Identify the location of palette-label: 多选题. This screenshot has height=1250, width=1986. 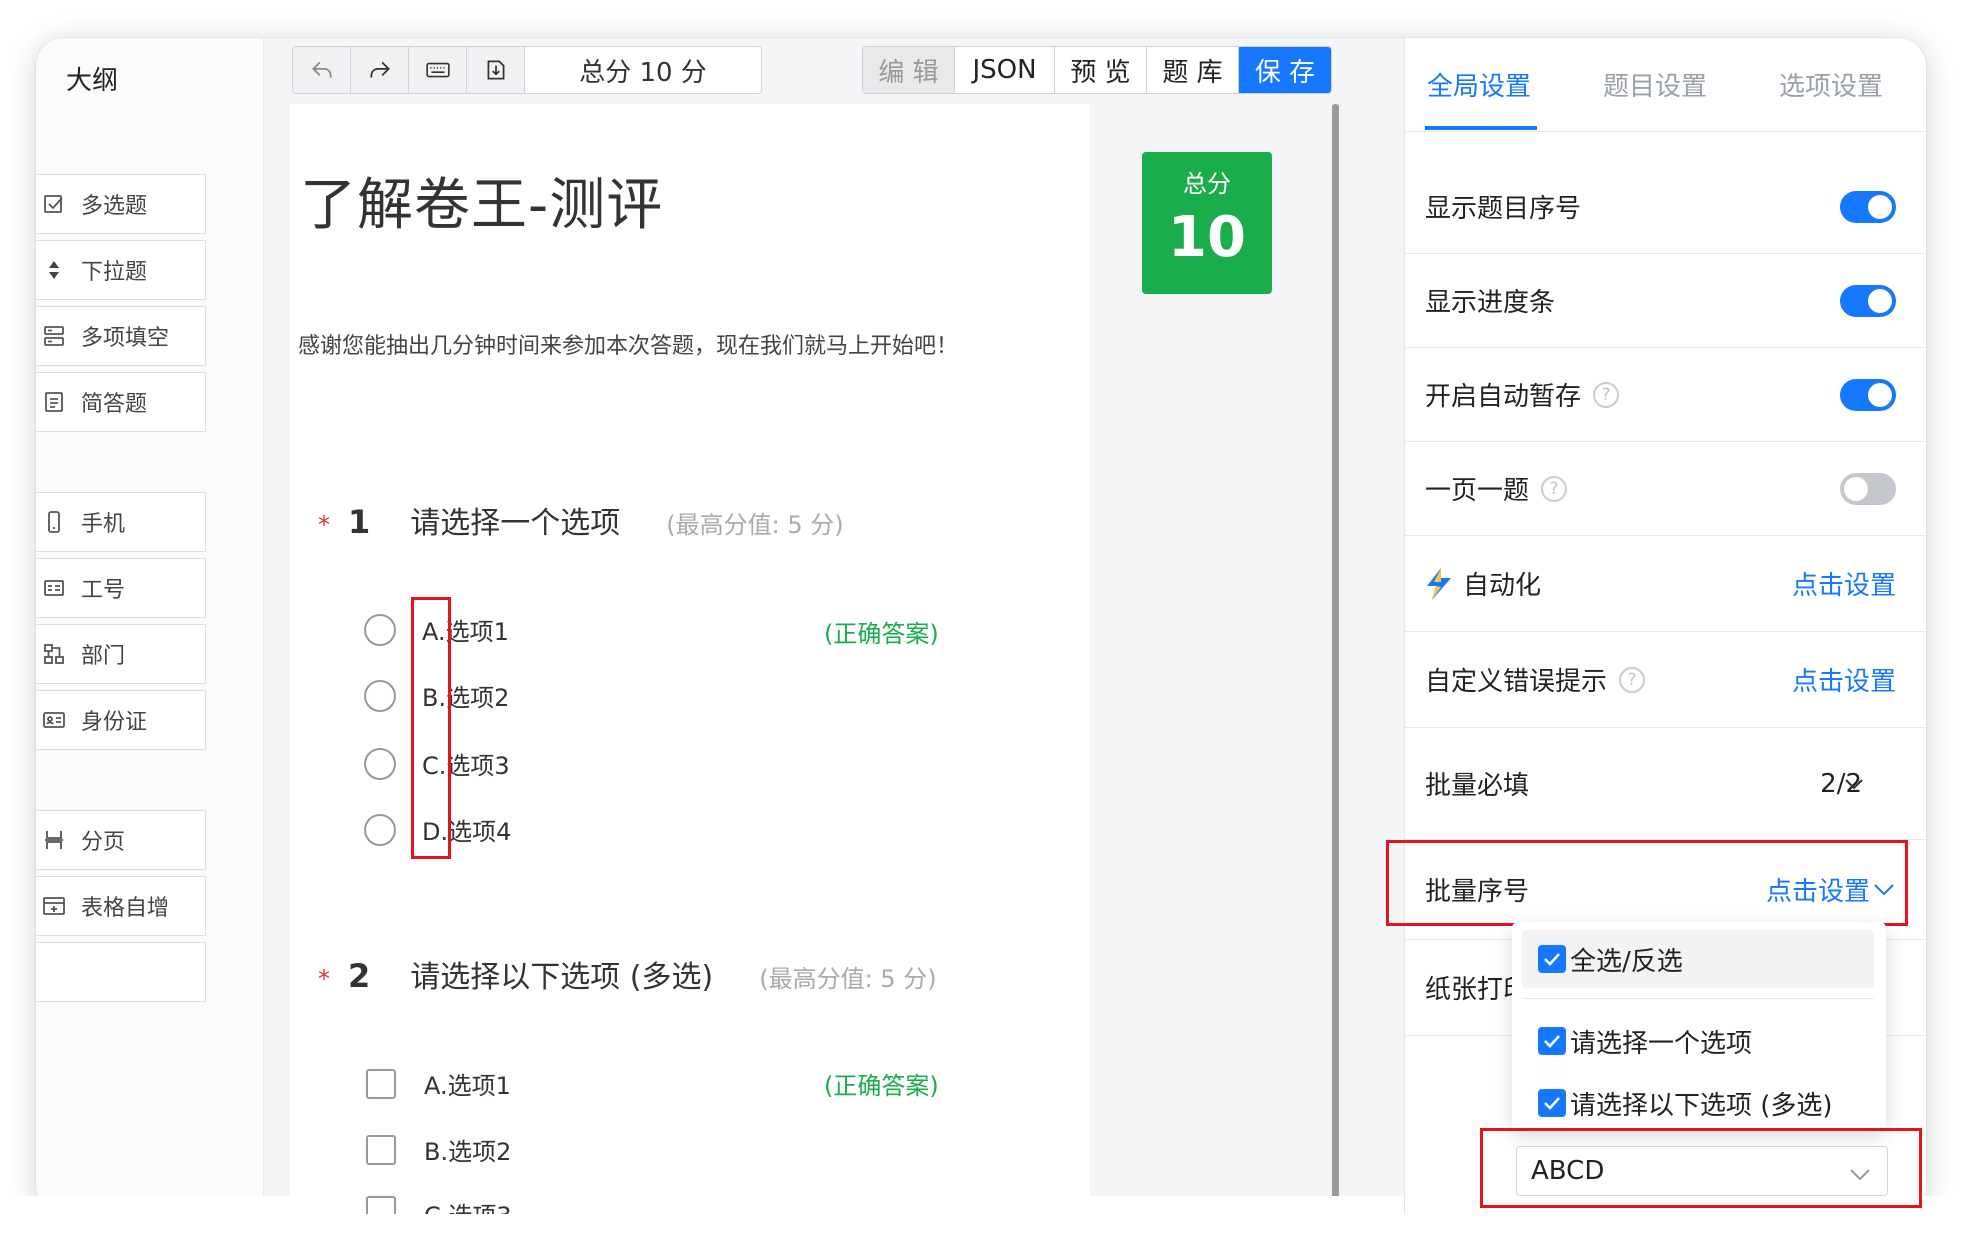
(114, 206).